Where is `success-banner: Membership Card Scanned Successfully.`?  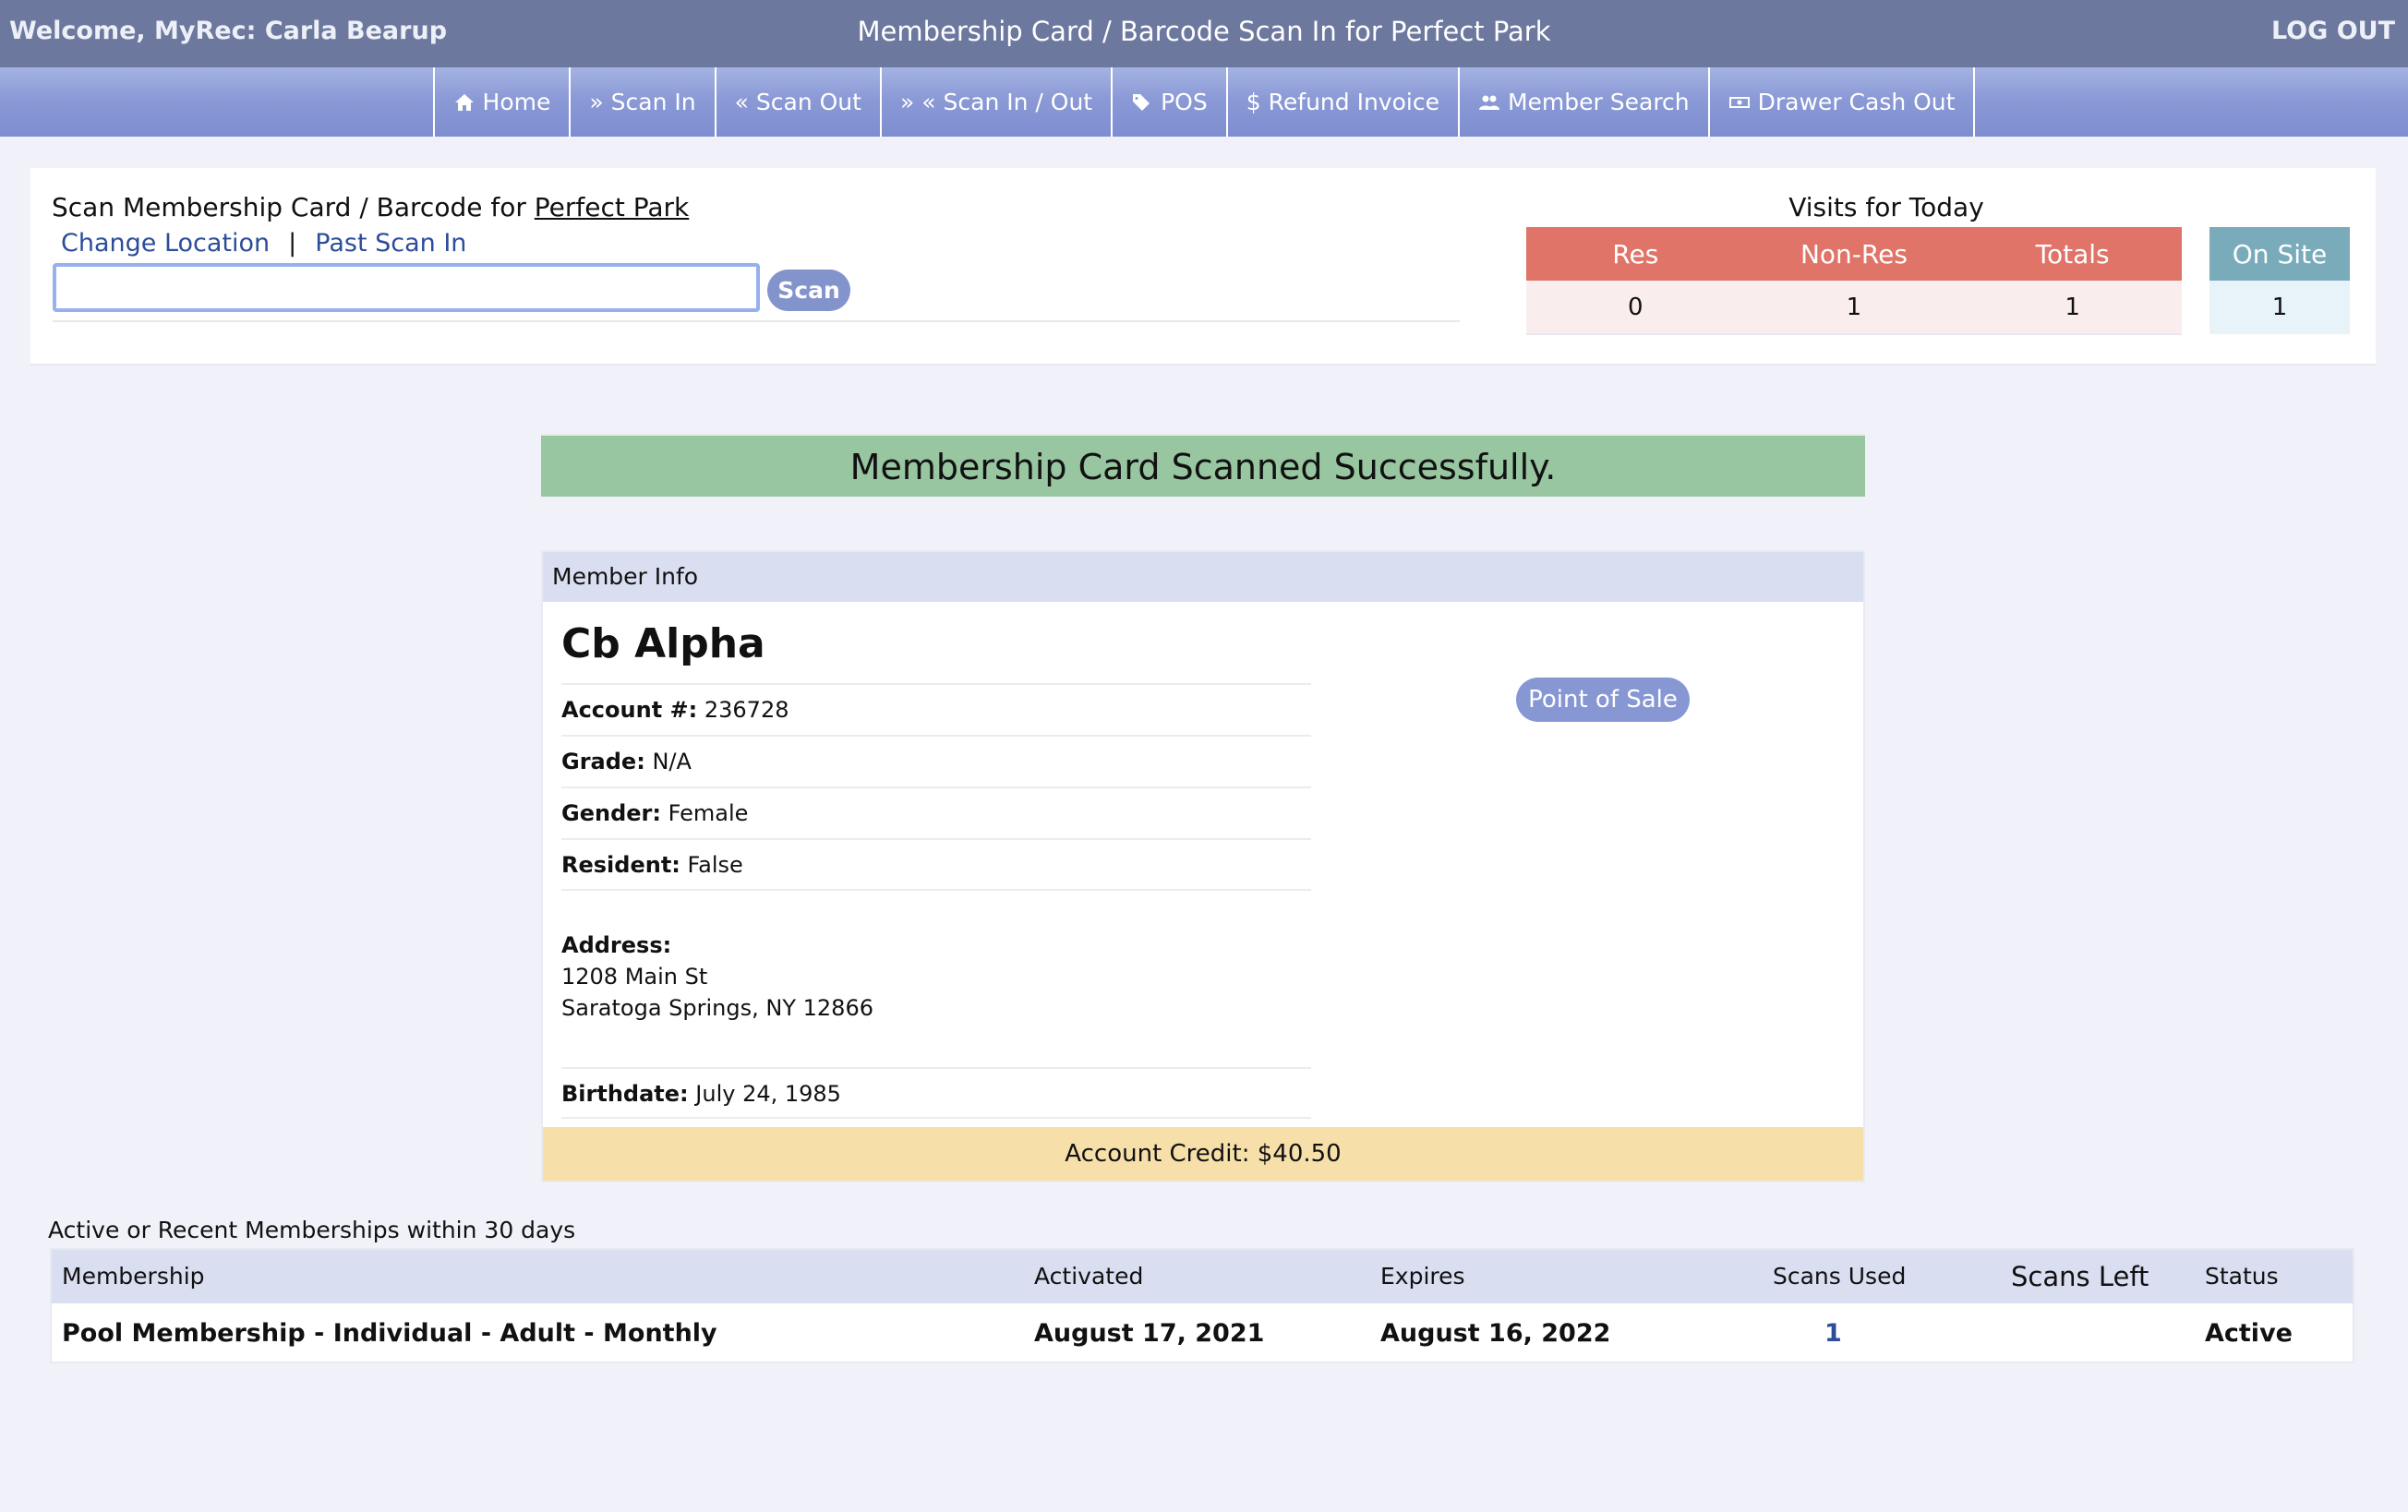 success-banner: Membership Card Scanned Successfully. is located at coordinates (1203, 465).